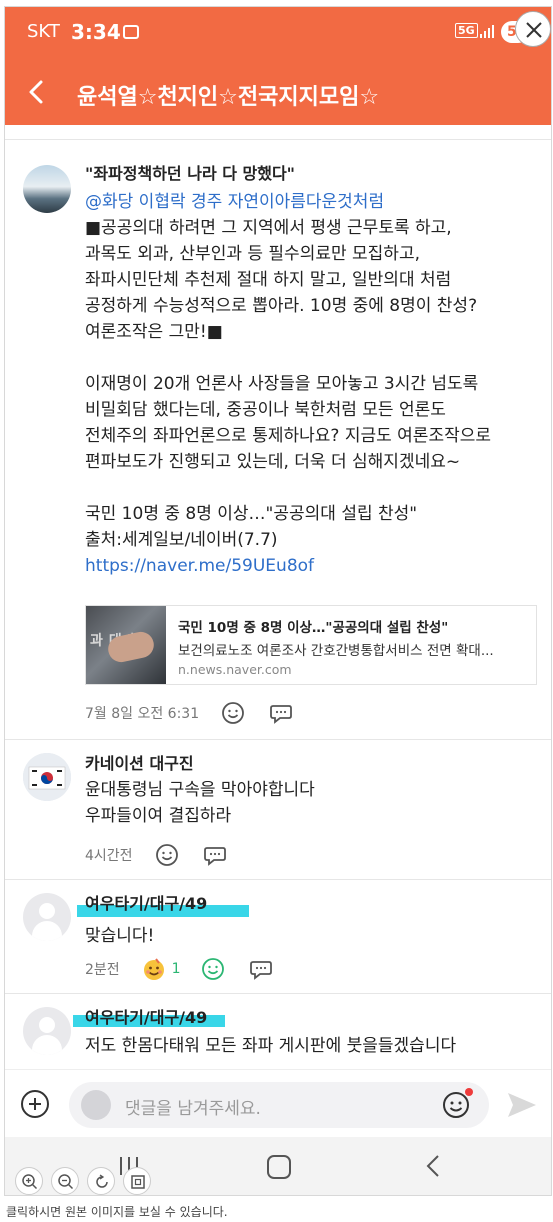 The image size is (553, 1222). What do you see at coordinates (268, 228) in the screenshot?
I see `post-line: ■공공의대 하려면 그 지역에서 평생 근무토록 하고,` at bounding box center [268, 228].